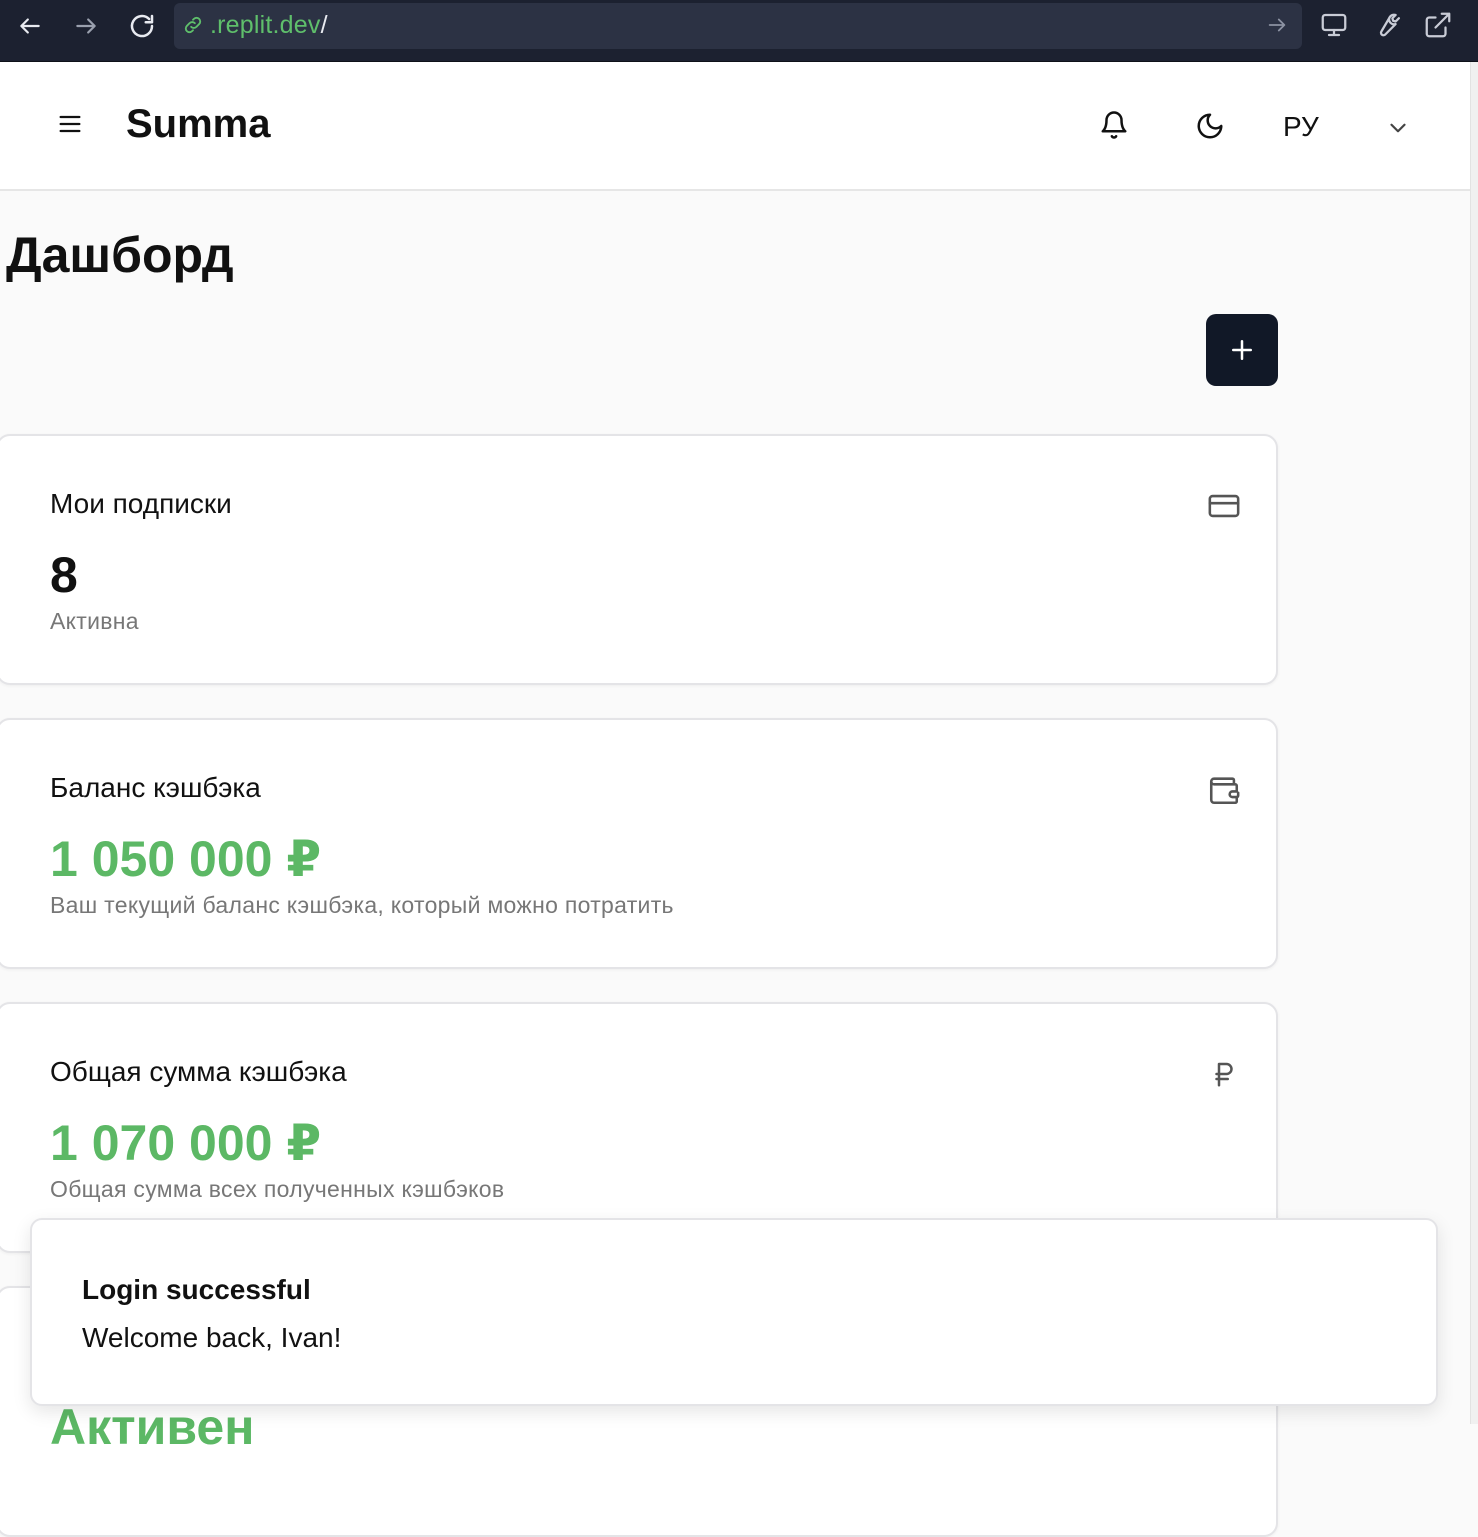 Image resolution: width=1478 pixels, height=1537 pixels. I want to click on card-value: 1 070 000 ₽, so click(186, 1143).